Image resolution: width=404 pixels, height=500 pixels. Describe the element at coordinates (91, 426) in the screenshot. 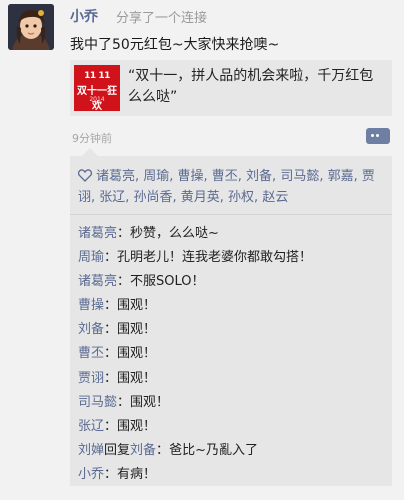

I see `comment-author: 张辽` at that location.